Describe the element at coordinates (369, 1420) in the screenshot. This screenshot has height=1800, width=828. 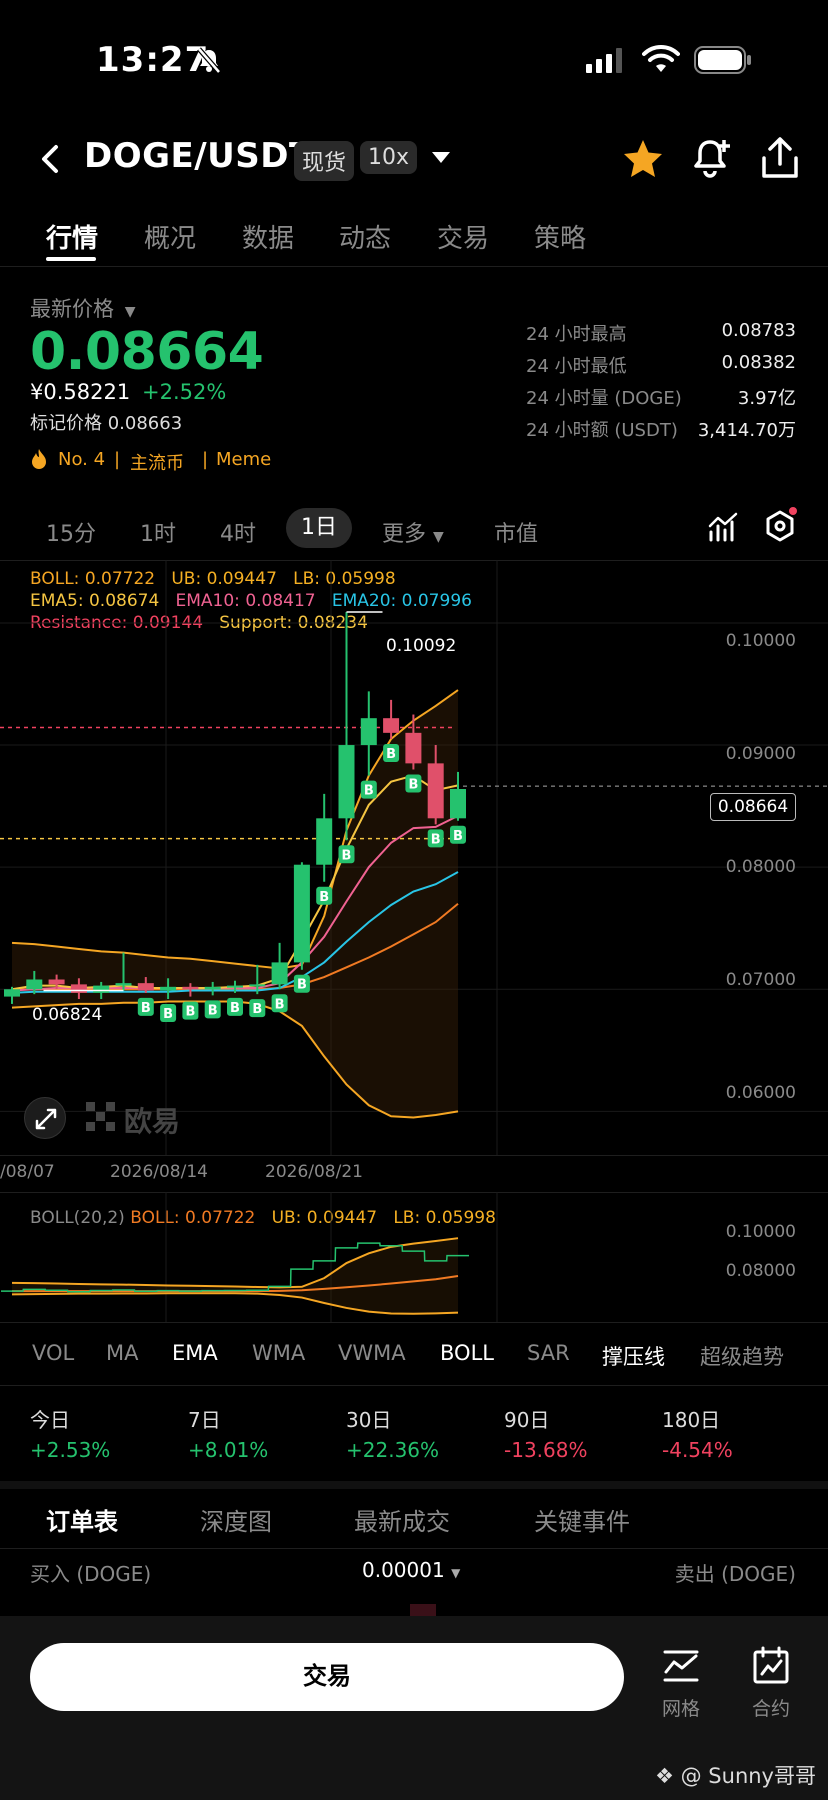
I see `perf-label-30d: 30日` at that location.